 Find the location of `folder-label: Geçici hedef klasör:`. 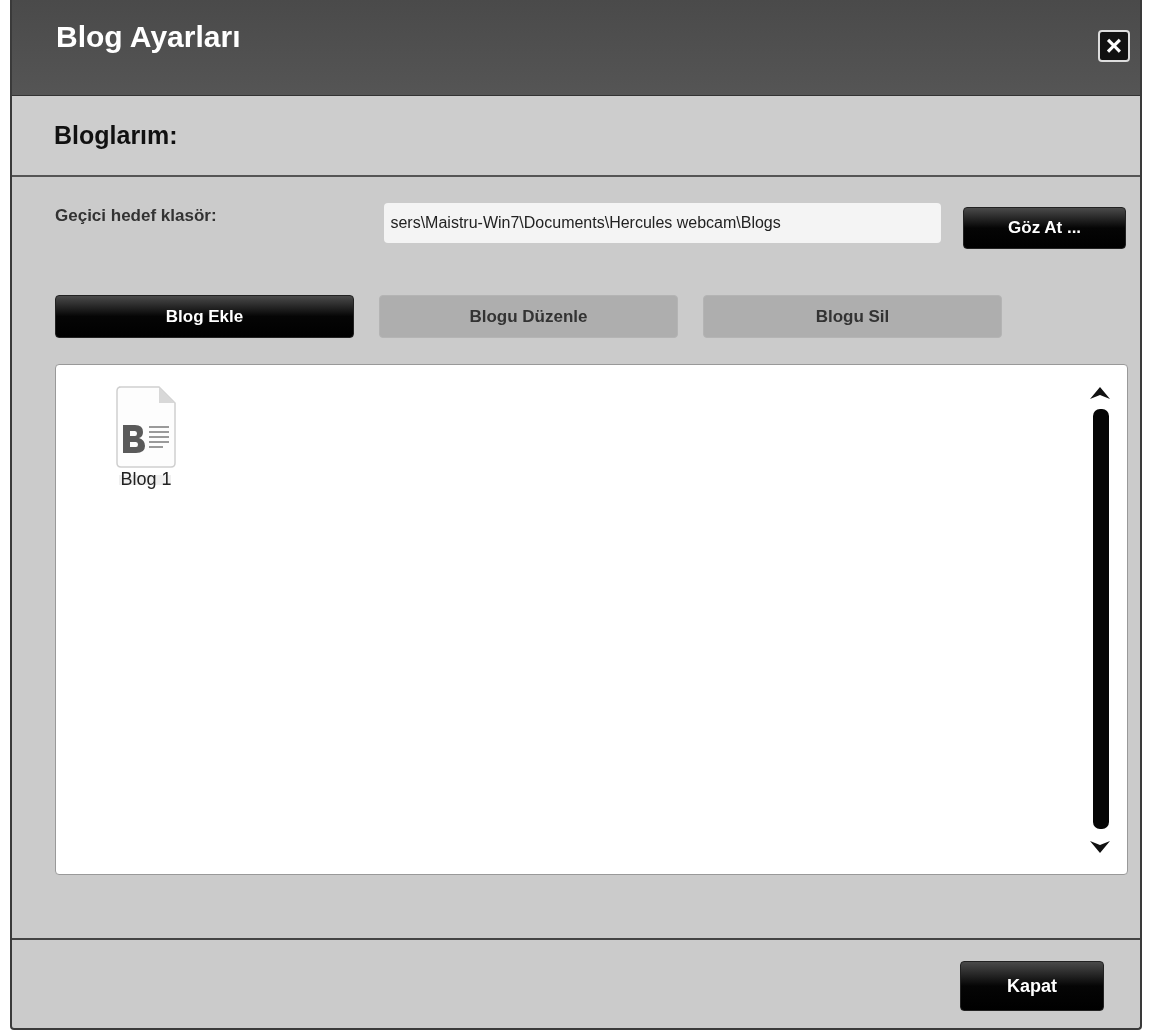

folder-label: Geçici hedef klasör: is located at coordinates (136, 215).